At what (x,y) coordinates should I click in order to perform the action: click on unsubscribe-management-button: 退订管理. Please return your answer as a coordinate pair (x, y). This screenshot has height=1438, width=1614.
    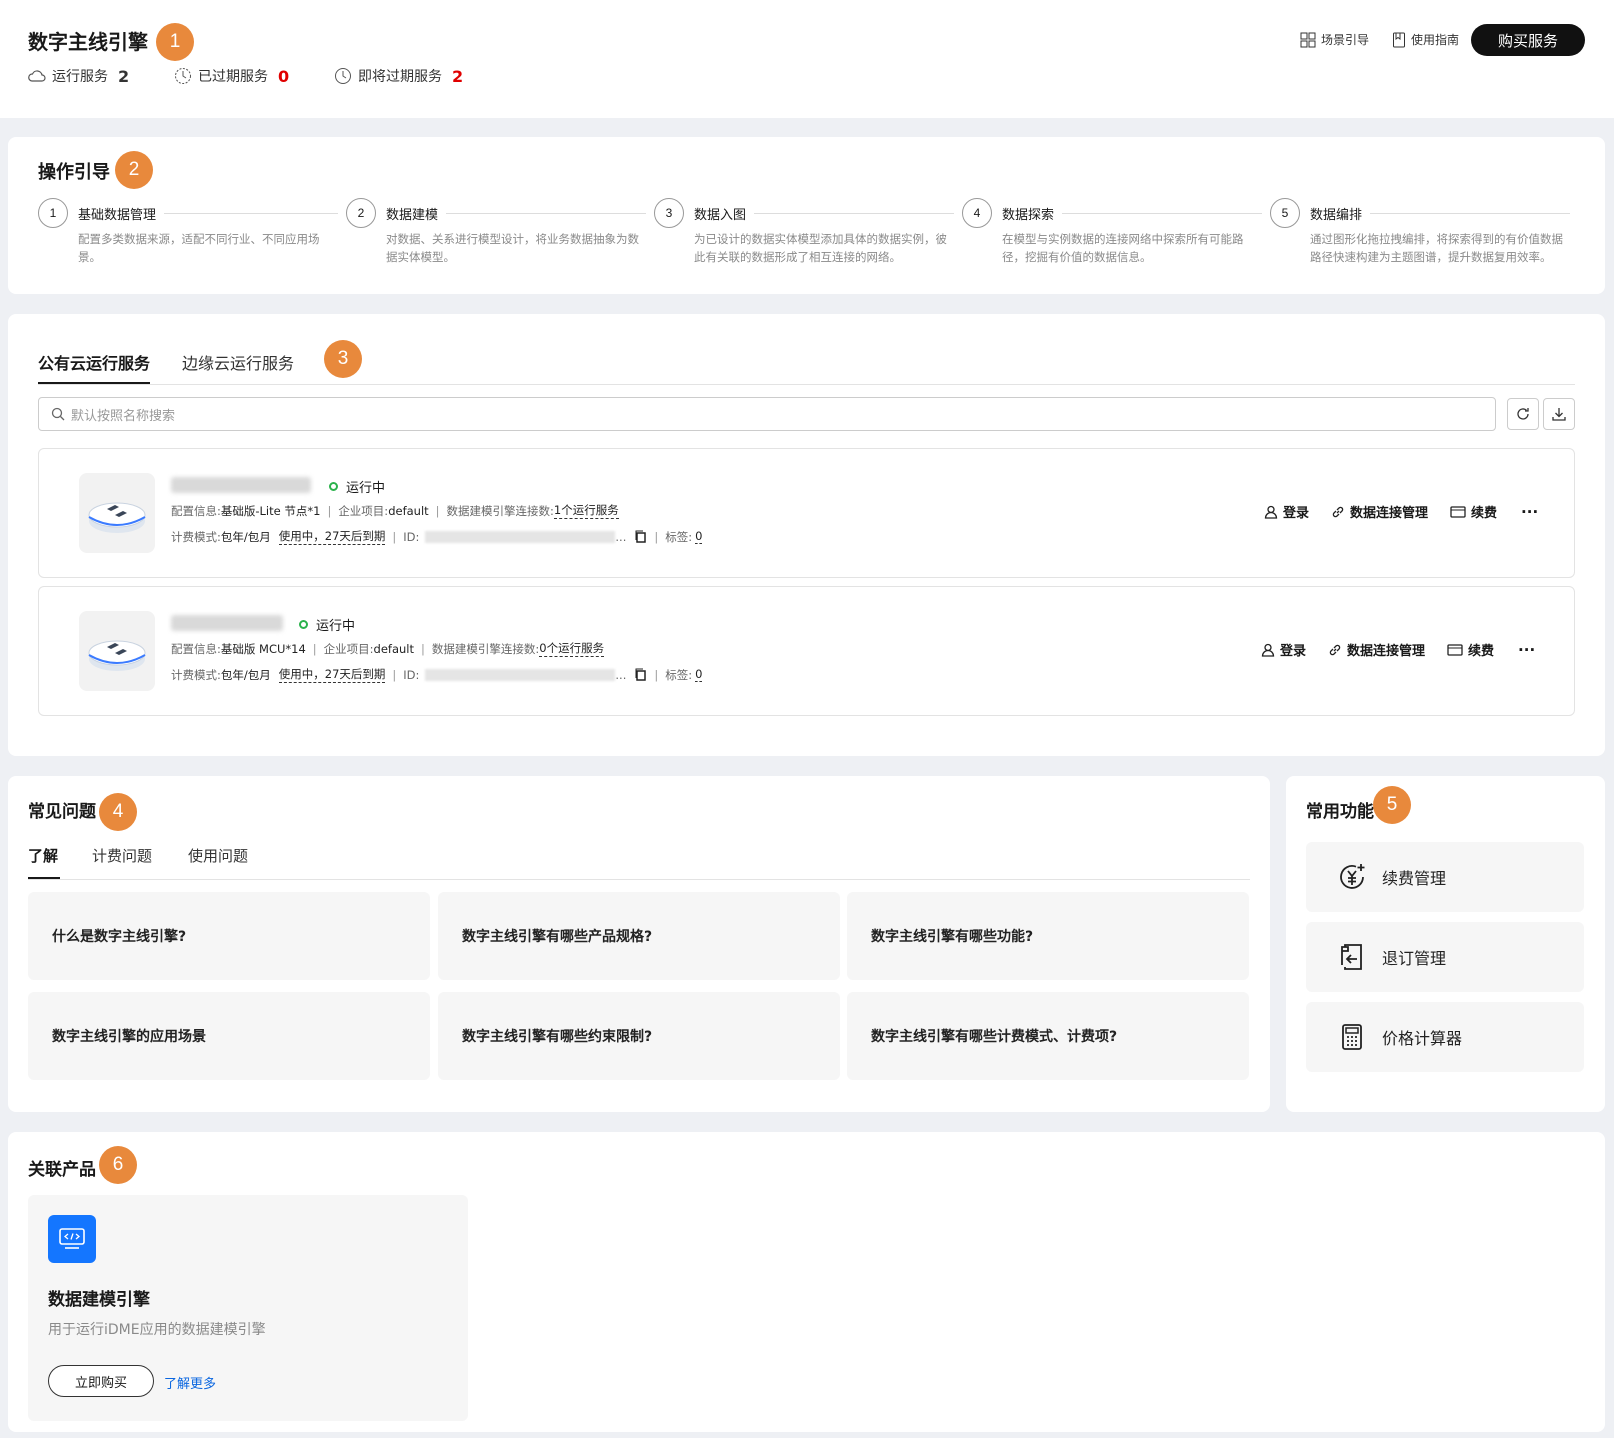
    Looking at the image, I should click on (1445, 957).